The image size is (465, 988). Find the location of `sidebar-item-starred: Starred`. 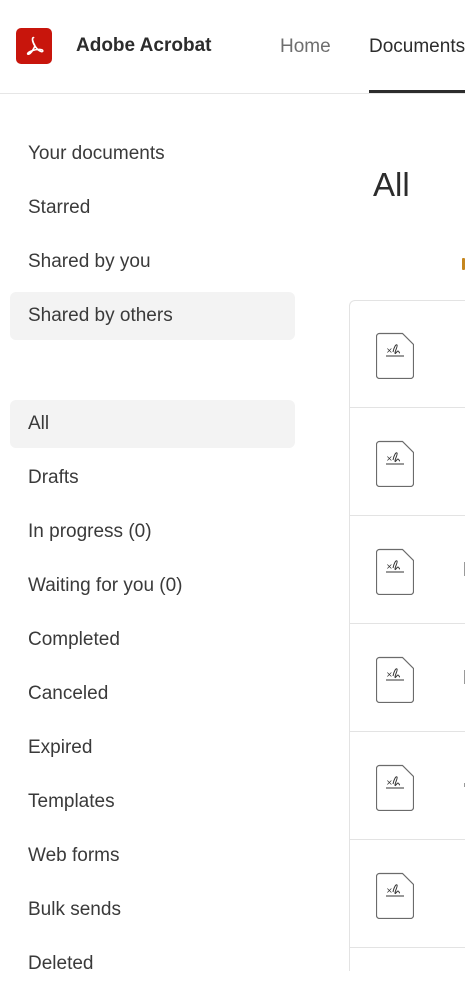

sidebar-item-starred: Starred is located at coordinates (152, 208).